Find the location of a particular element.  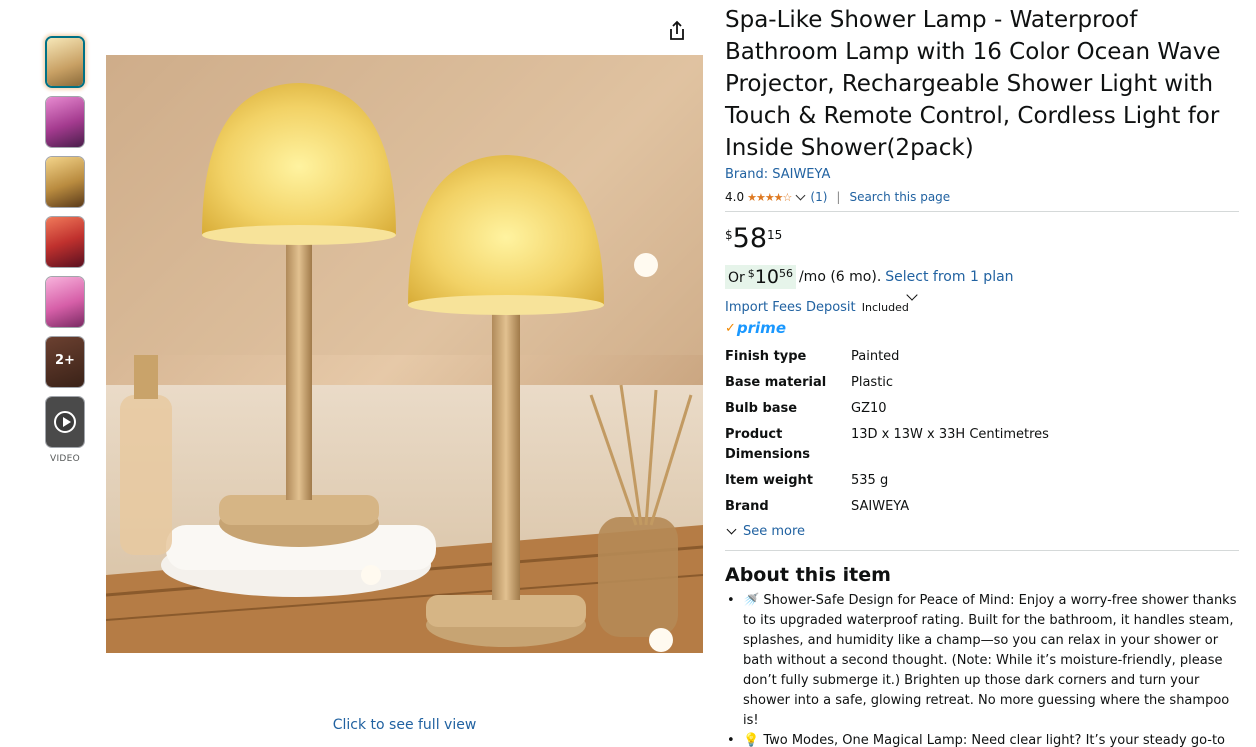

table-row: Bulb base GZ10 is located at coordinates (887, 409).